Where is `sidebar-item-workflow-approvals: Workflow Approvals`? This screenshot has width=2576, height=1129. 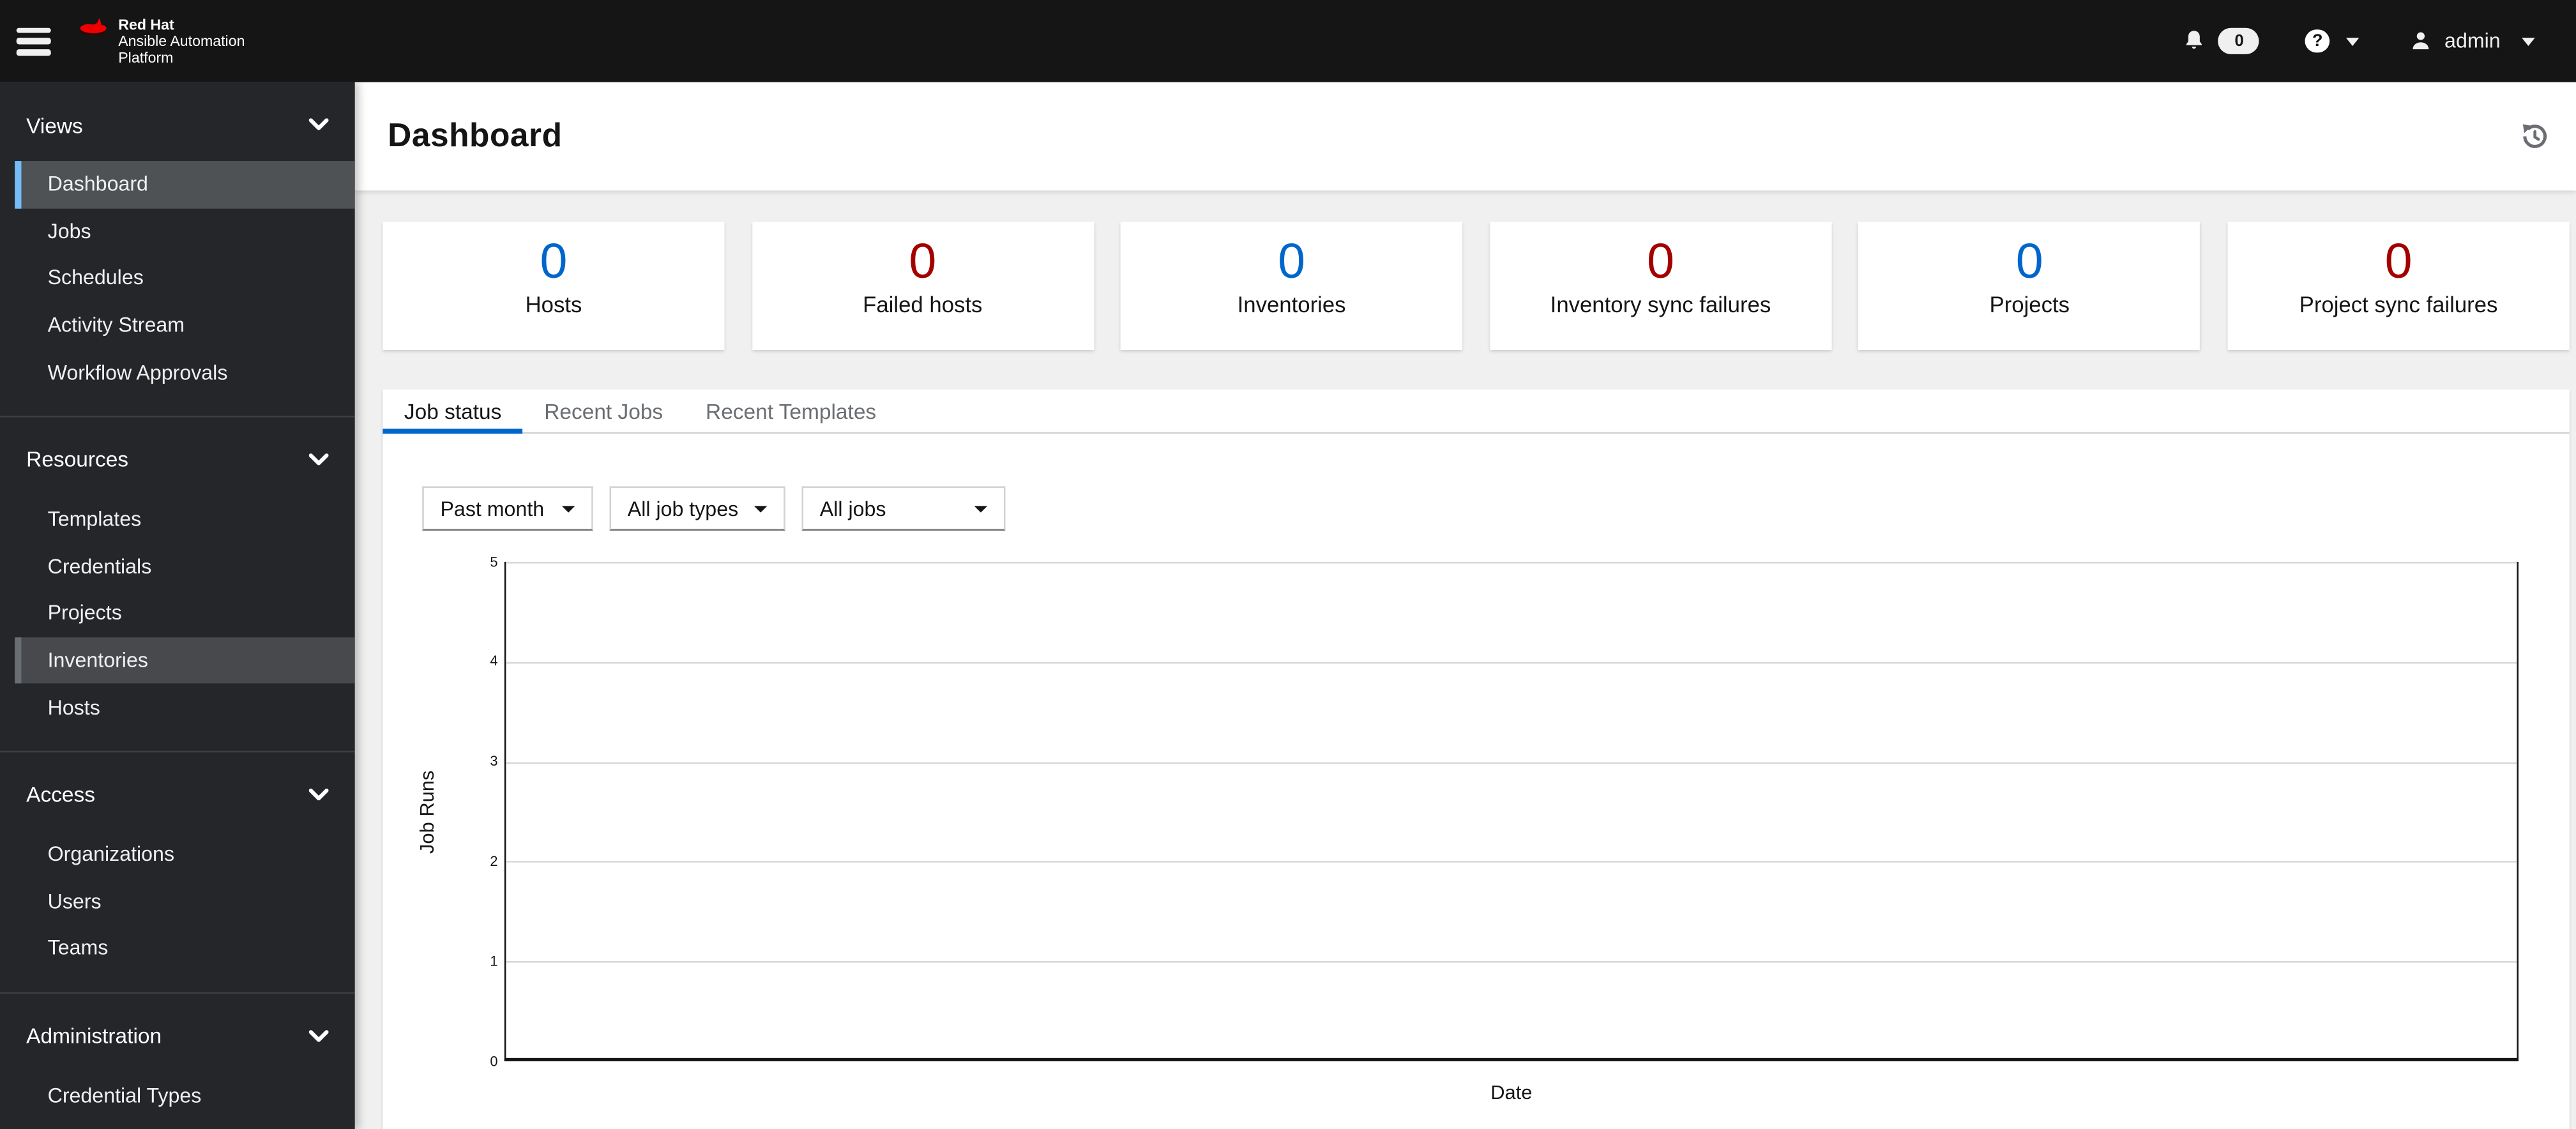
sidebar-item-workflow-approvals: Workflow Approvals is located at coordinates (185, 372).